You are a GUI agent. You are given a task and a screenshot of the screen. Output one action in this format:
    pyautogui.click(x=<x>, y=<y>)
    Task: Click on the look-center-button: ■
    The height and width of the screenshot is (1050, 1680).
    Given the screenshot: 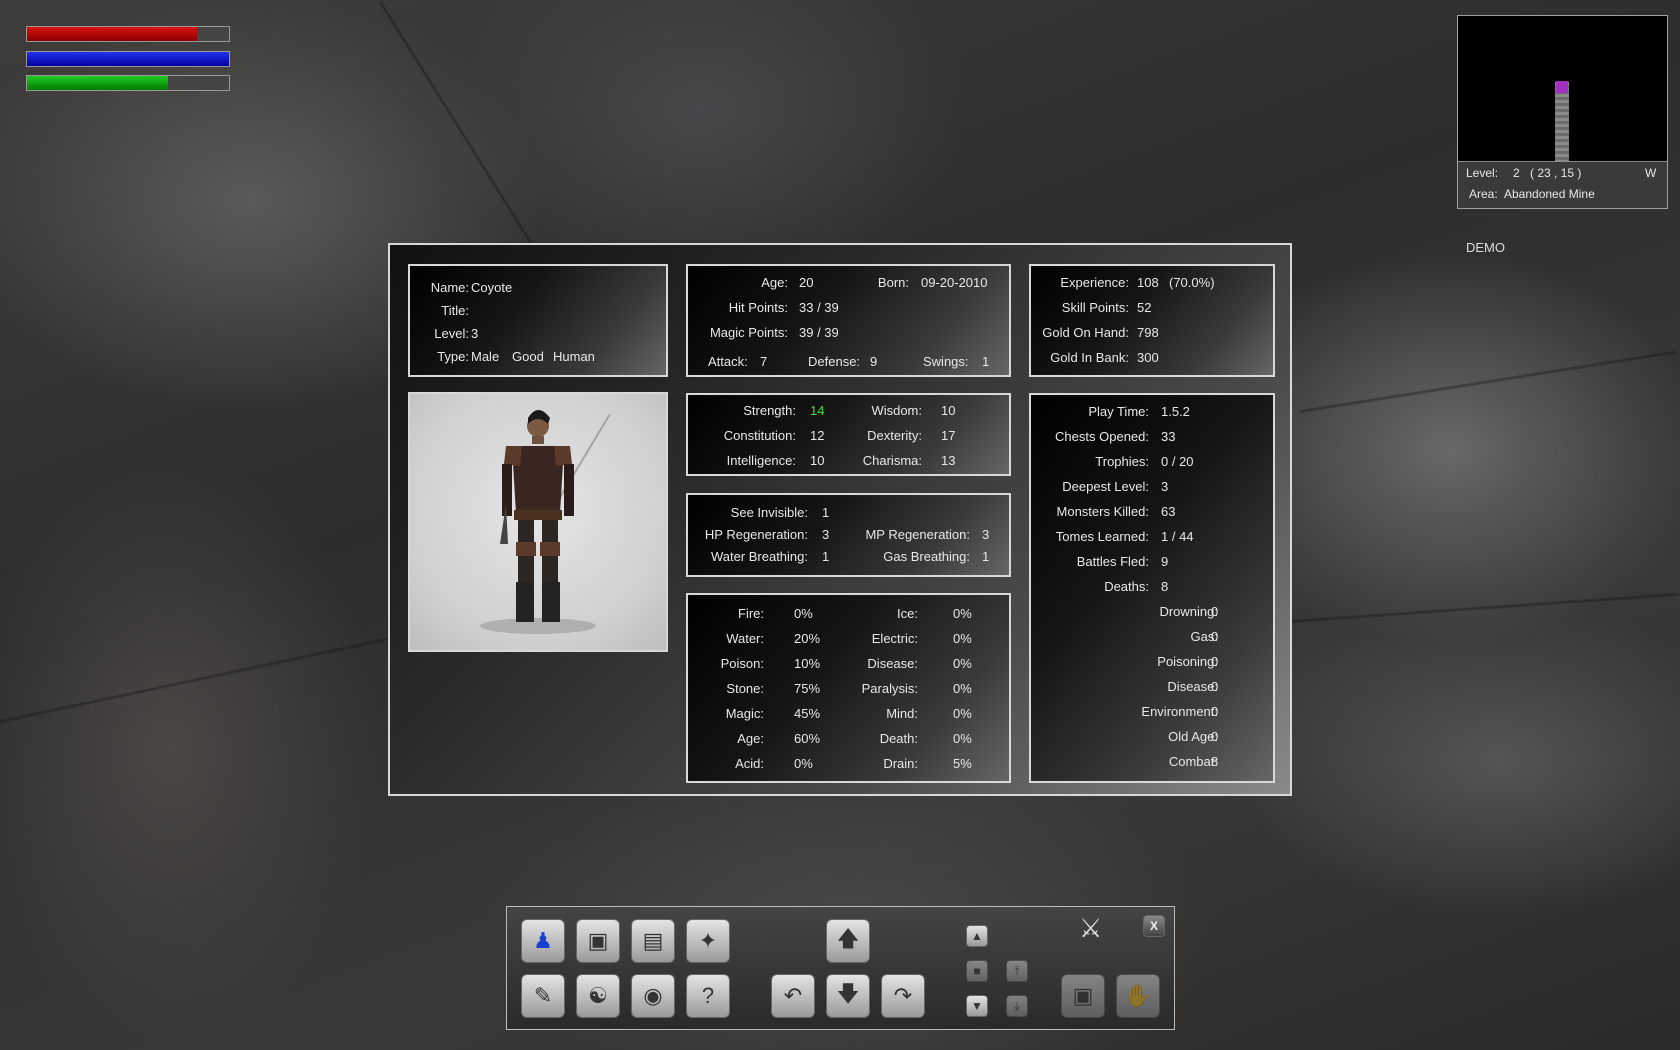 What is the action you would take?
    pyautogui.click(x=977, y=971)
    